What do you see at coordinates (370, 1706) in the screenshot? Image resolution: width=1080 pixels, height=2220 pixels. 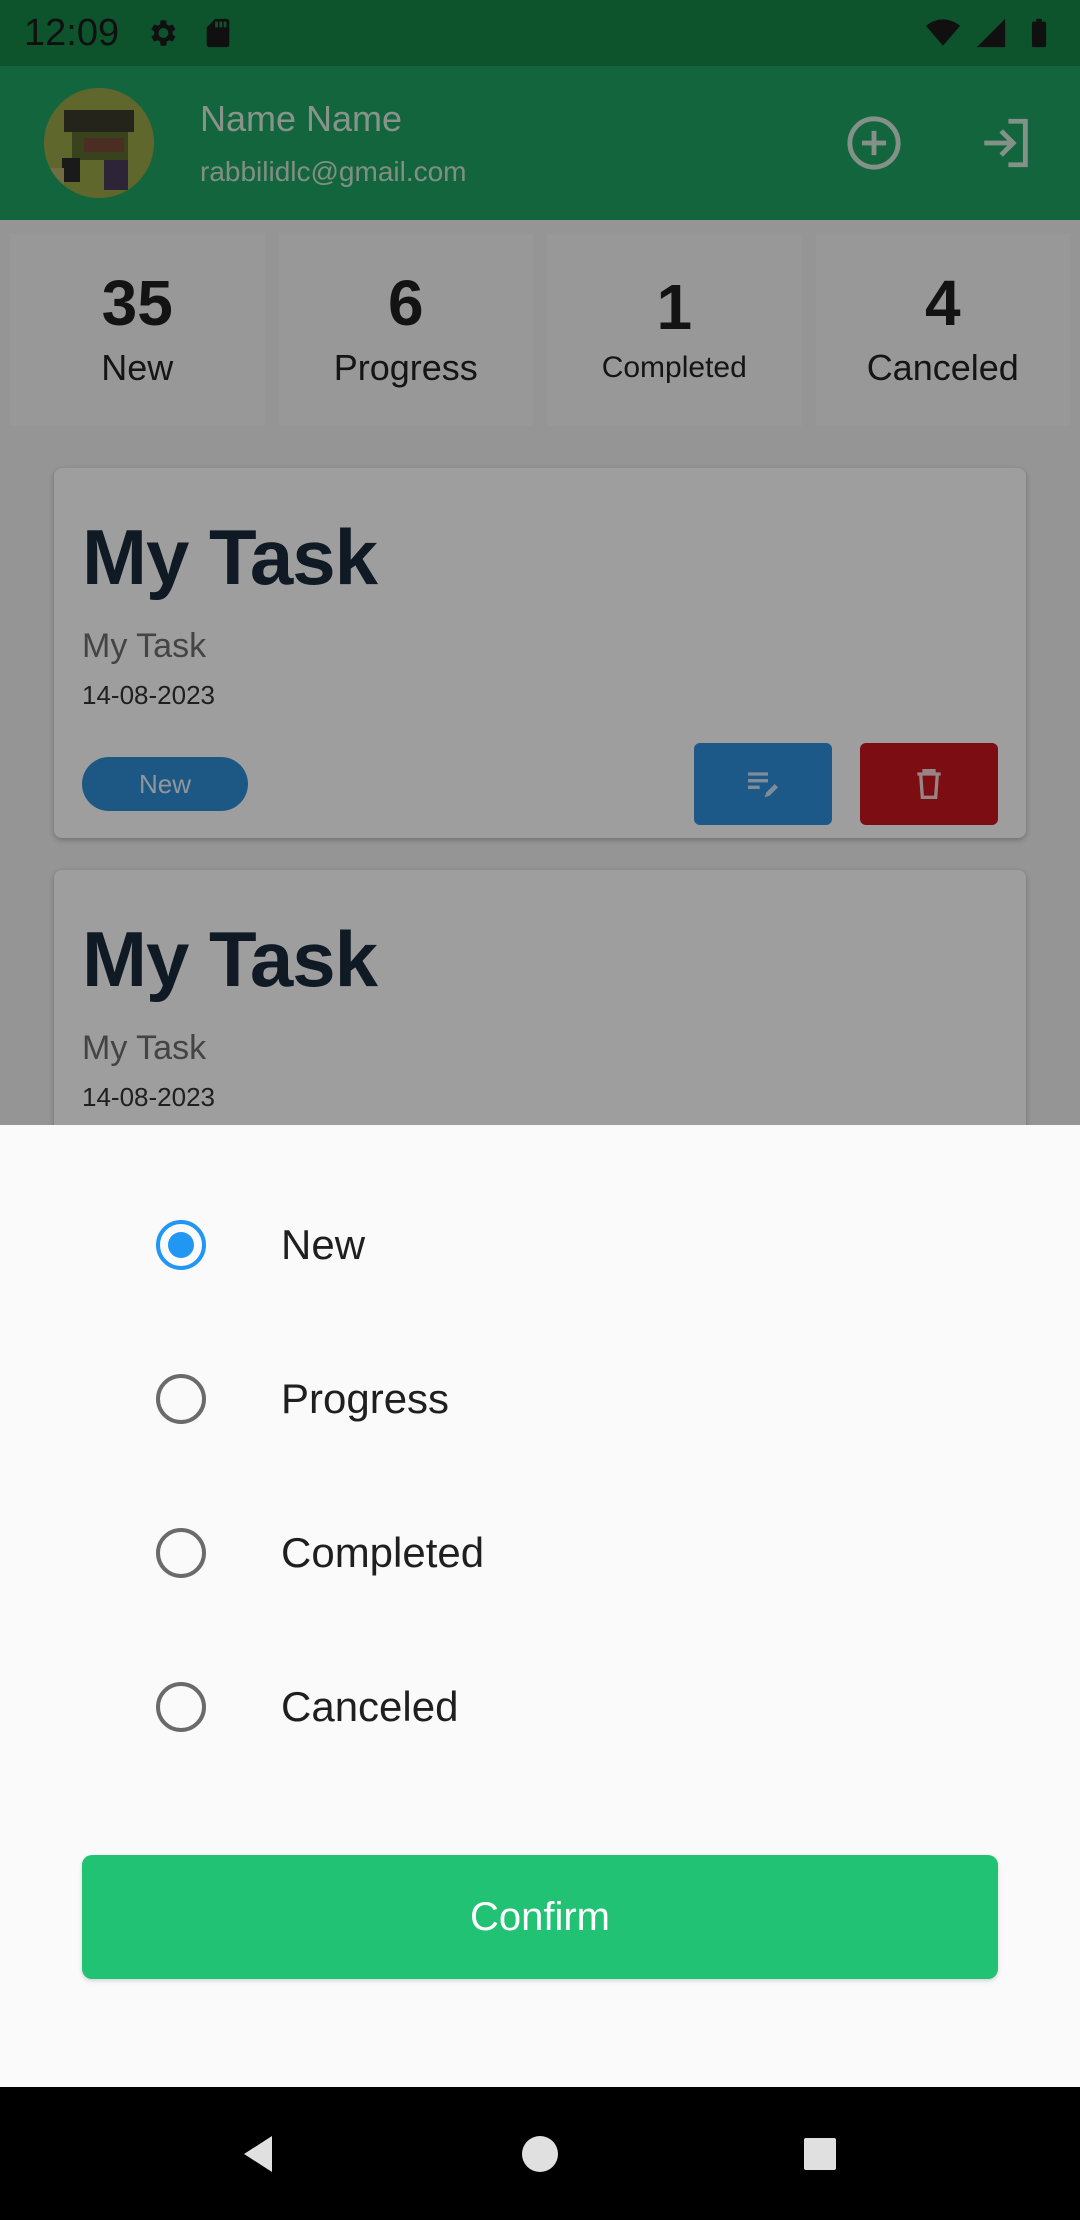 I see `status-option-label: Canceled` at bounding box center [370, 1706].